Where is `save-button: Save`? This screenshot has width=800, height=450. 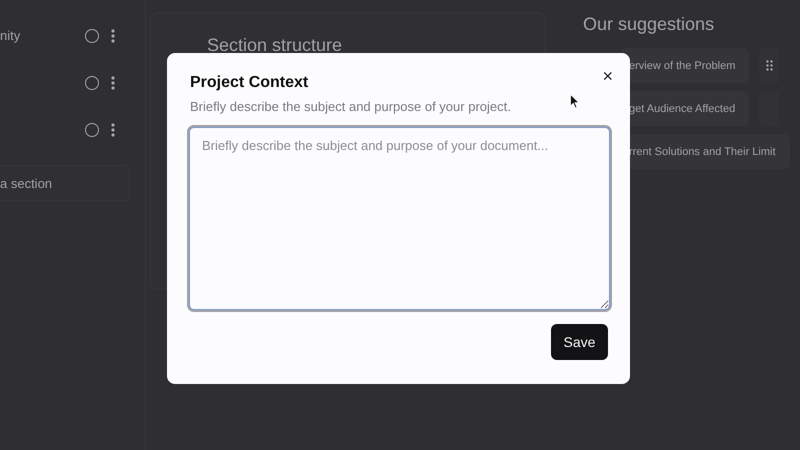
save-button: Save is located at coordinates (579, 342).